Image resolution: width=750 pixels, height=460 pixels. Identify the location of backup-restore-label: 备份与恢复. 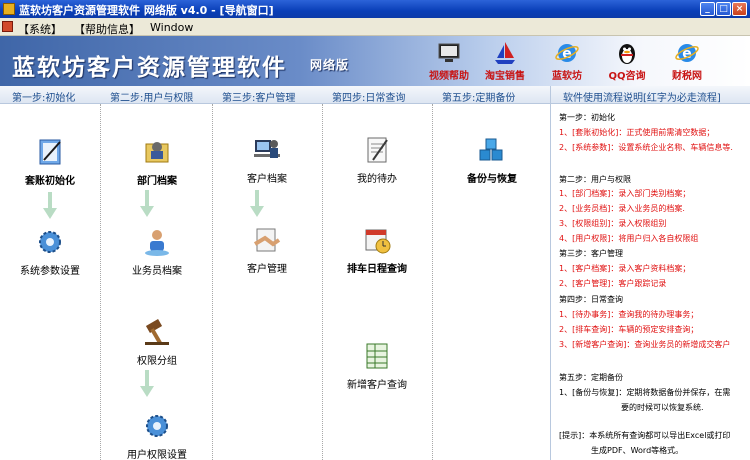
(492, 179).